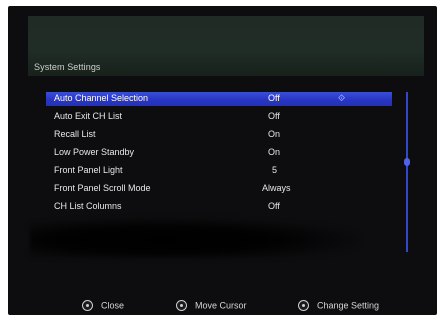  I want to click on selection-arrow-icon: ⟐, so click(342, 98).